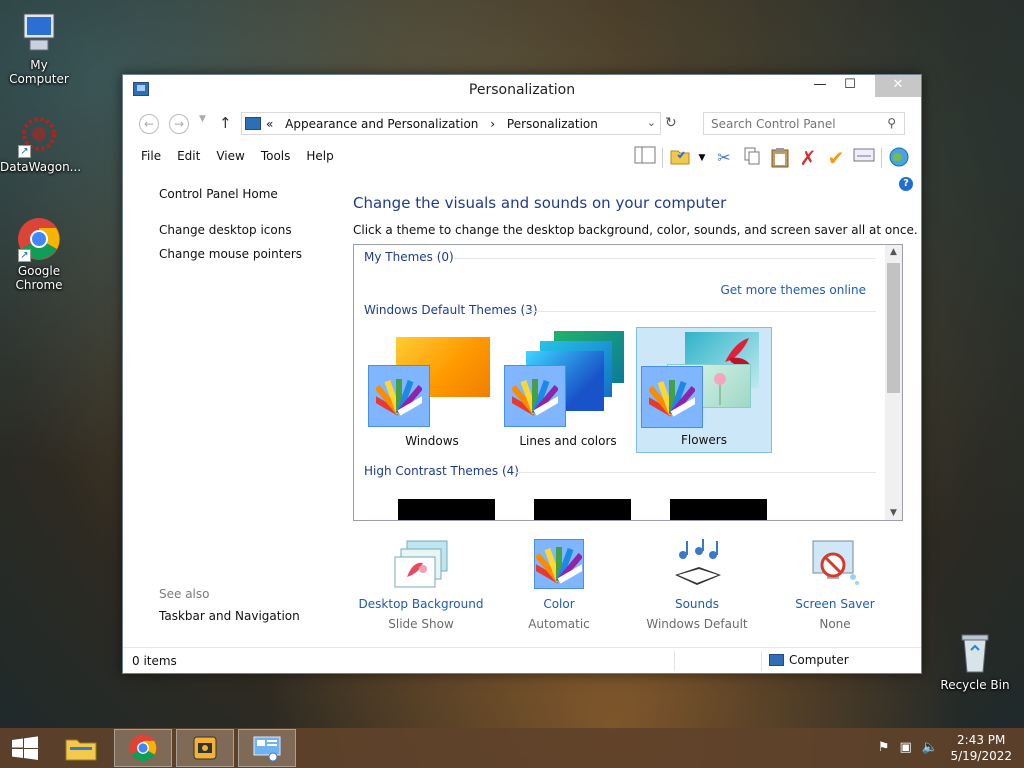 The height and width of the screenshot is (768, 1024). Describe the element at coordinates (819, 660) in the screenshot. I see `status-location-label: Computer` at that location.